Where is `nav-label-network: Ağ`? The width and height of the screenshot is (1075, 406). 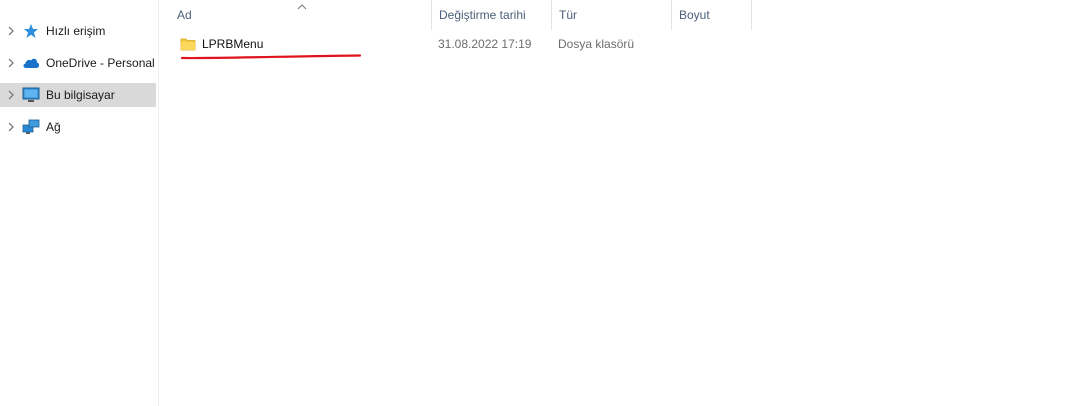 nav-label-network: Ağ is located at coordinates (53, 127).